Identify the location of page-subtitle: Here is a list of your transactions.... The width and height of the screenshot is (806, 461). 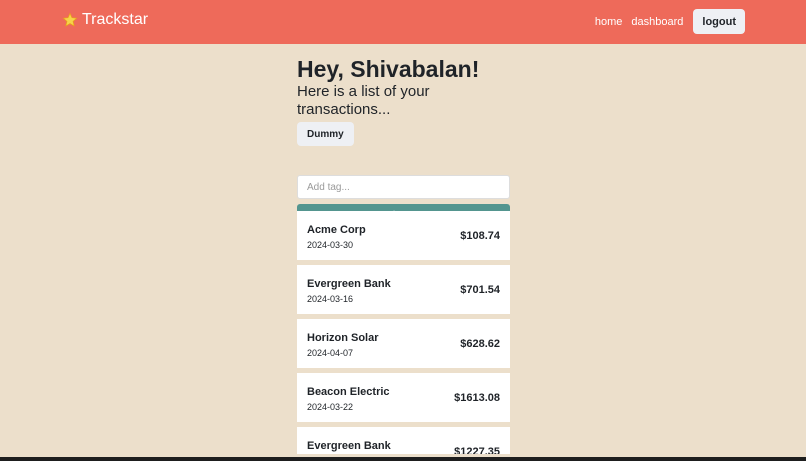
(363, 100).